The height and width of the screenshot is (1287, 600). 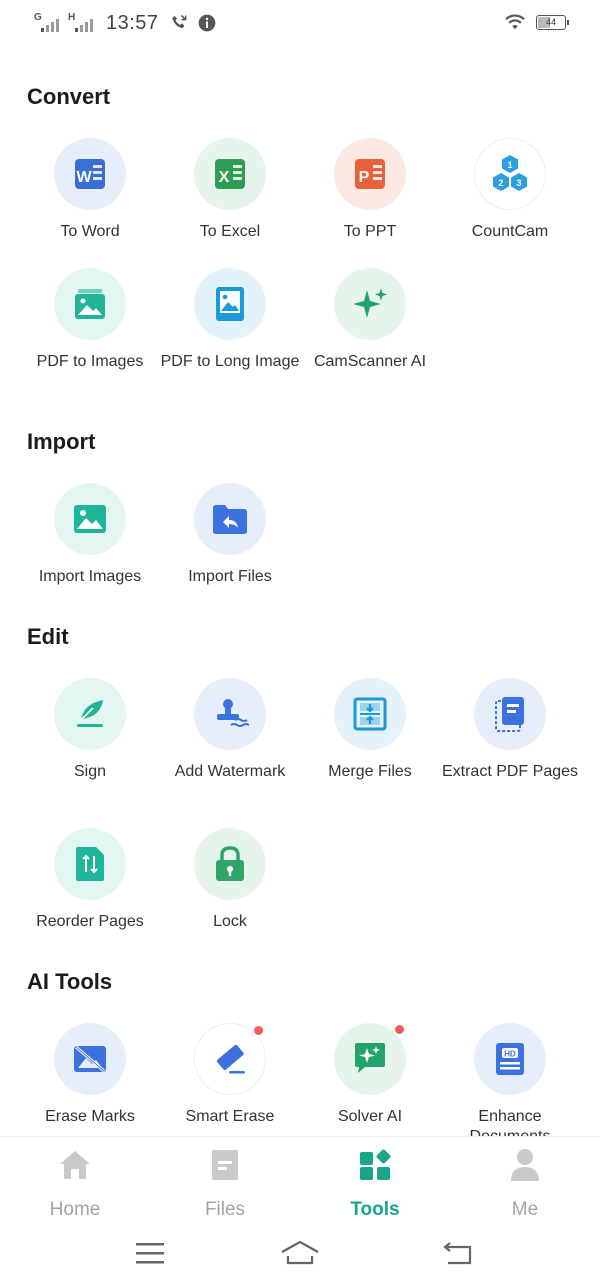 I want to click on reorder-icon, so click(x=90, y=864).